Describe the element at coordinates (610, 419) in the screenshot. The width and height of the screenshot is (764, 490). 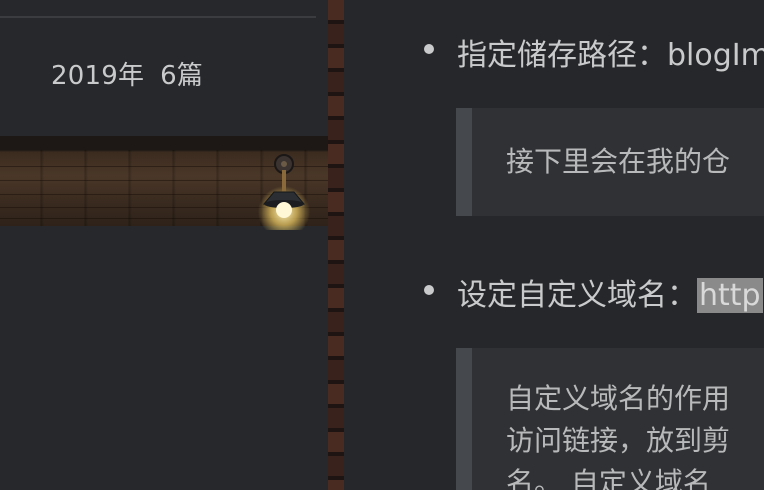
I see `blockquote: 自定义域名的作用 访问链接，放到剪 名。 自定义域名` at that location.